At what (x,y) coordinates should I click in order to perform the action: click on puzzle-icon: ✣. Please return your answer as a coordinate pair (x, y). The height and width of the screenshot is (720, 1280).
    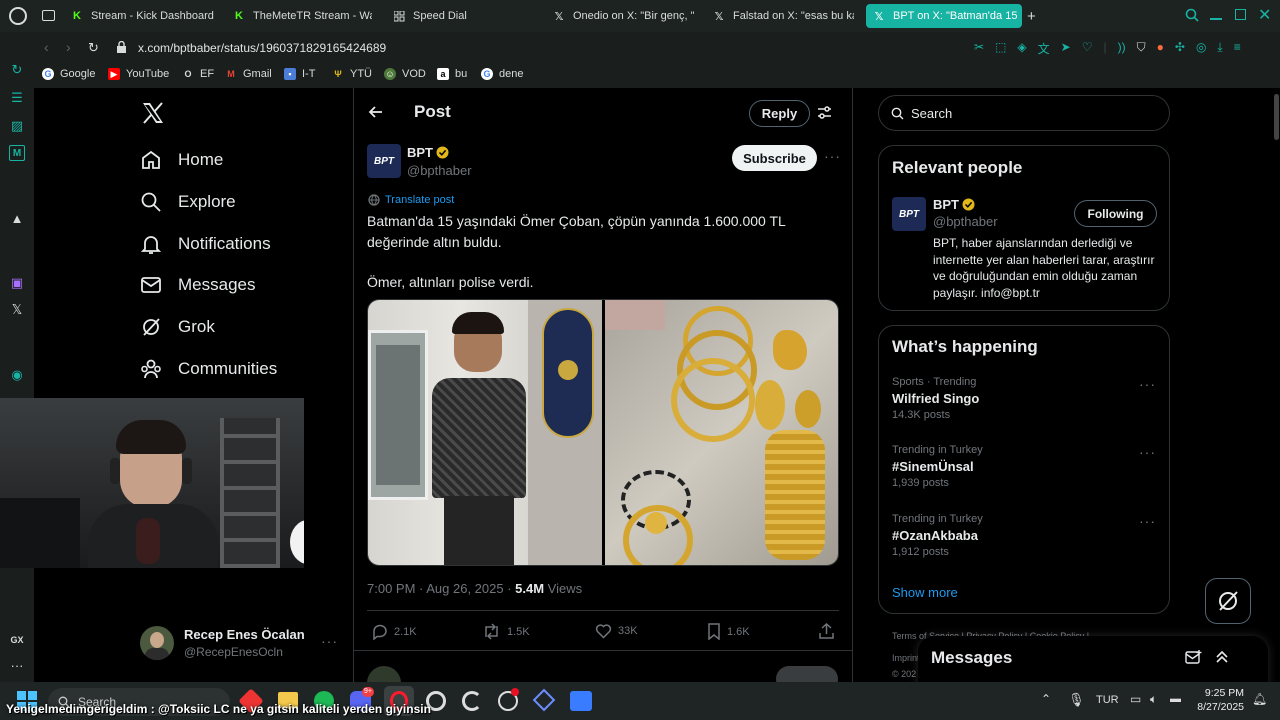
    Looking at the image, I should click on (1180, 48).